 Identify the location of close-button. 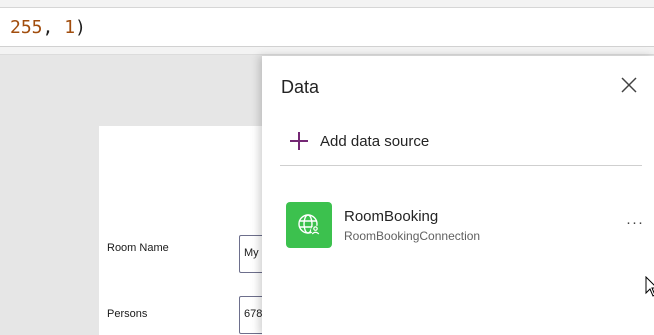
(629, 85).